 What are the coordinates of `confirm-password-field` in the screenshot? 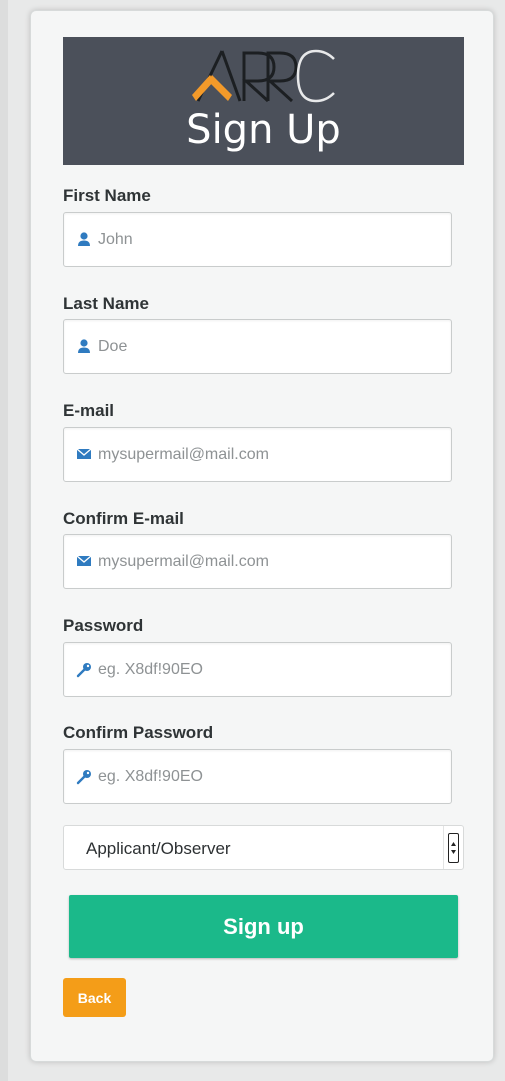 It's located at (257, 776).